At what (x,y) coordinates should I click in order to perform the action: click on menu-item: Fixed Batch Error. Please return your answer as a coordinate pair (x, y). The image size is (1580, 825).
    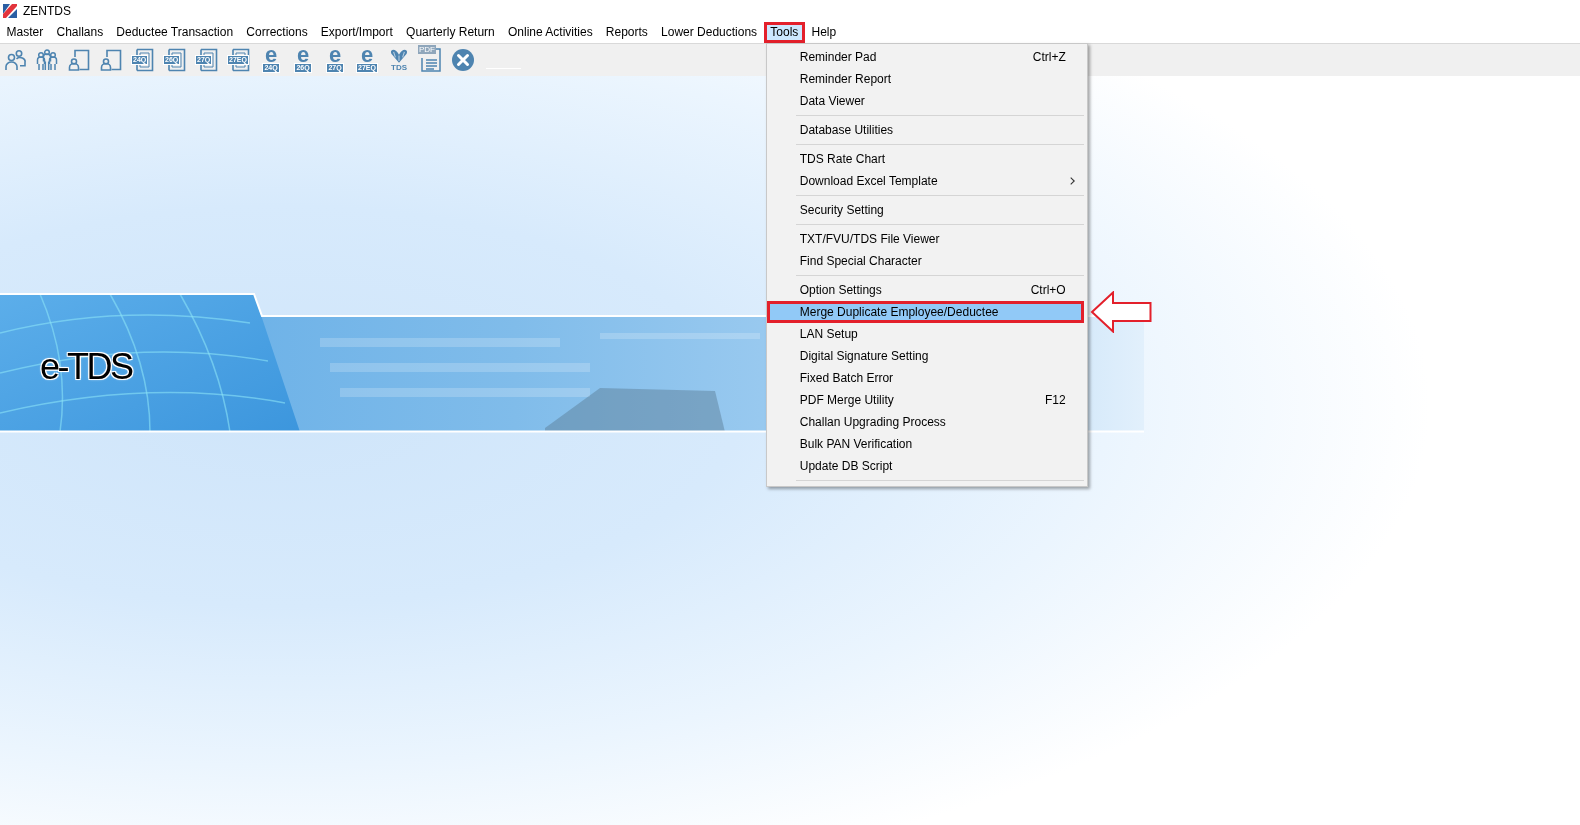
    Looking at the image, I should click on (925, 378).